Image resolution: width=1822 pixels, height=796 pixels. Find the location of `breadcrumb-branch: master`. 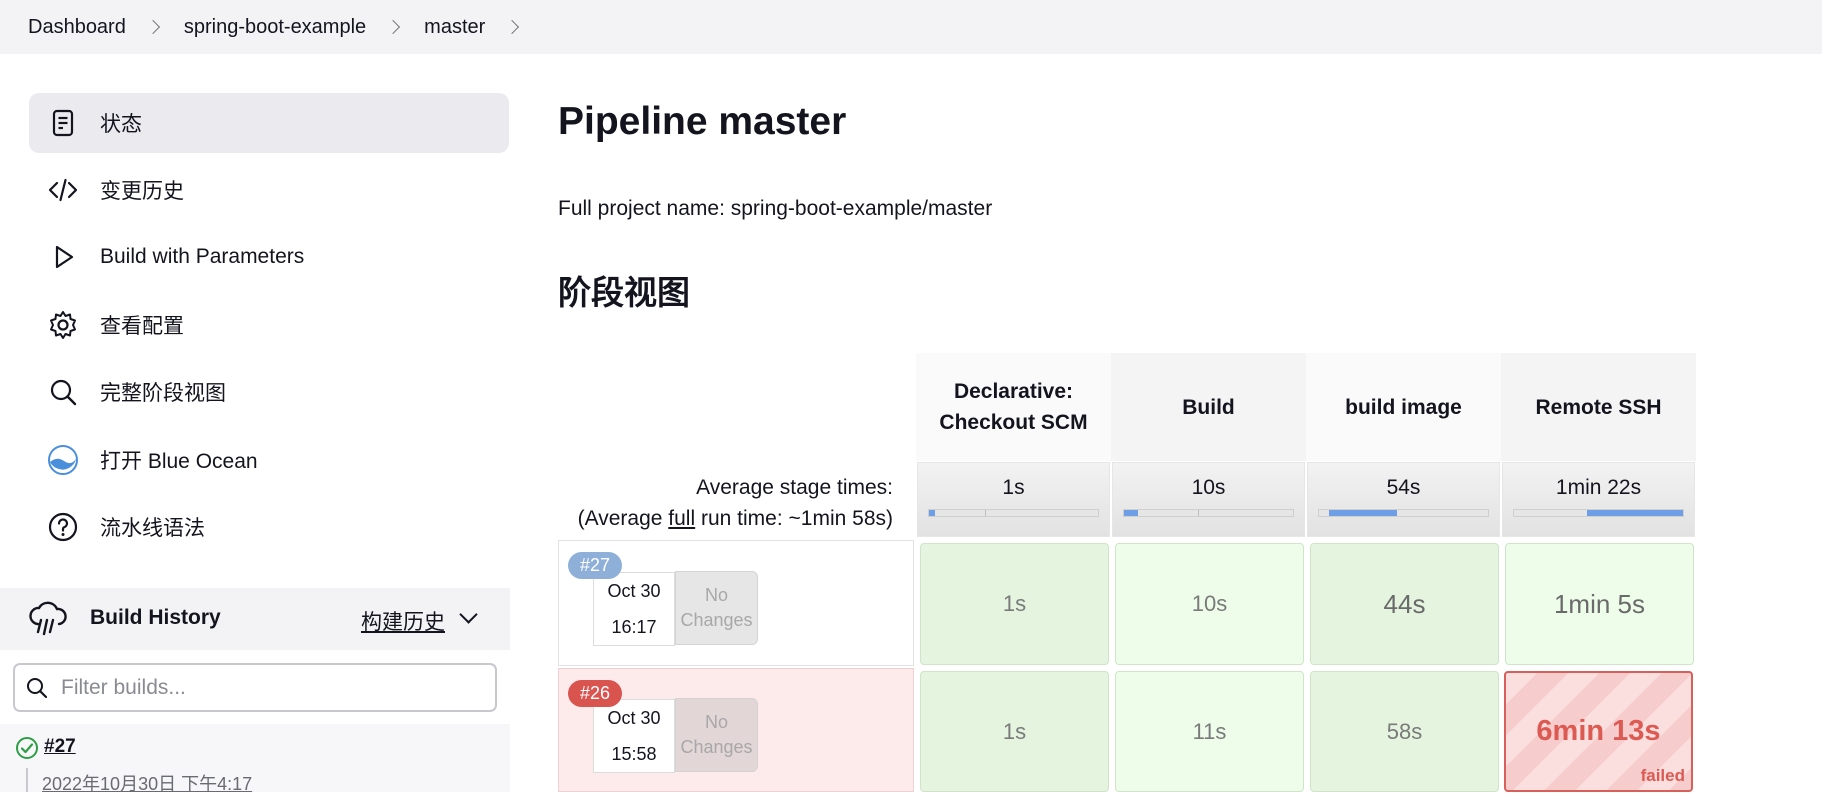

breadcrumb-branch: master is located at coordinates (454, 27).